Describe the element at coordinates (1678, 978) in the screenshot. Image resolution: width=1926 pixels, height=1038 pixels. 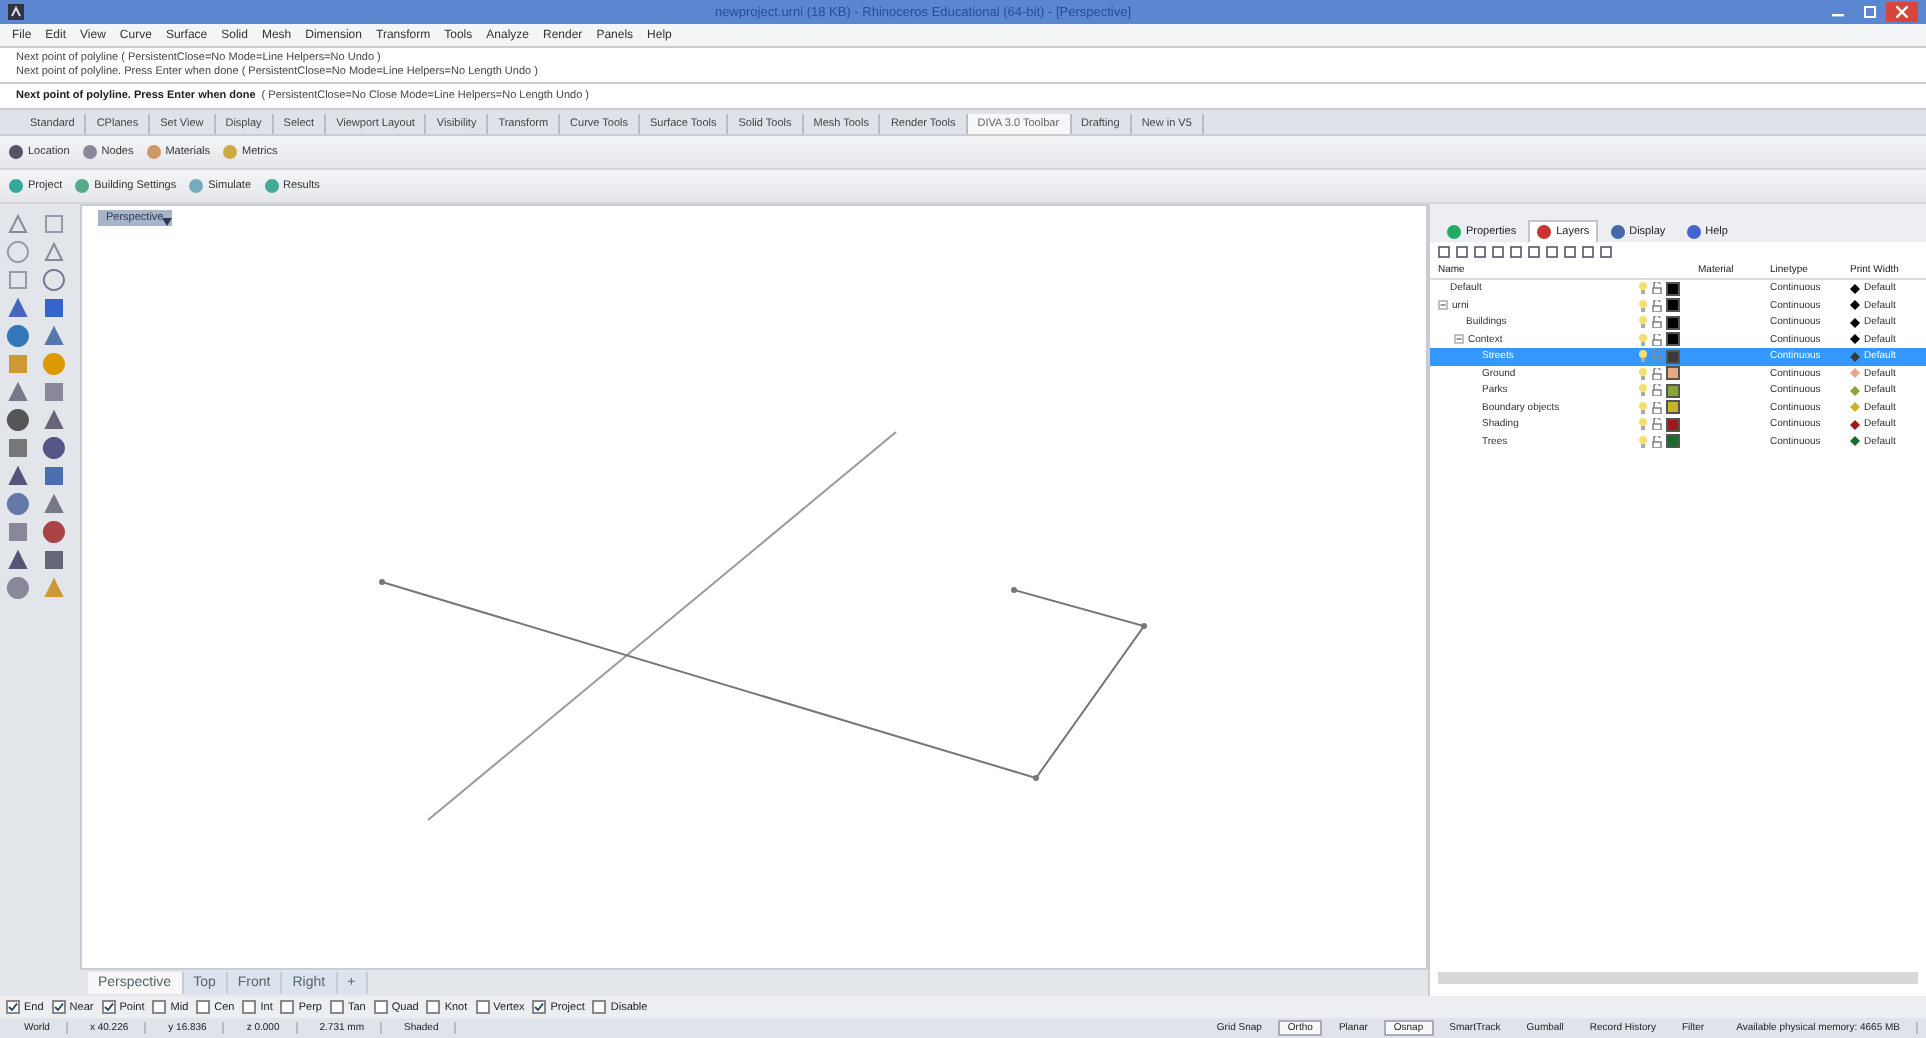
I see `horizontal-scrollbar` at that location.